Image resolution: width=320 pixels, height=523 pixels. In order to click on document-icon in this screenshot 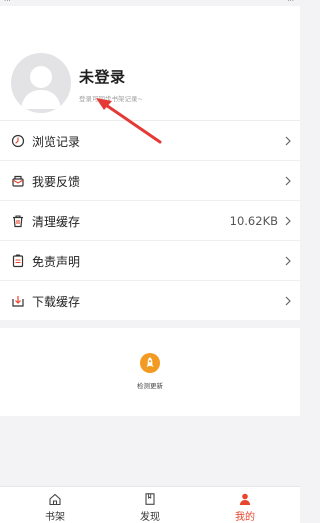, I will do `click(18, 261)`.